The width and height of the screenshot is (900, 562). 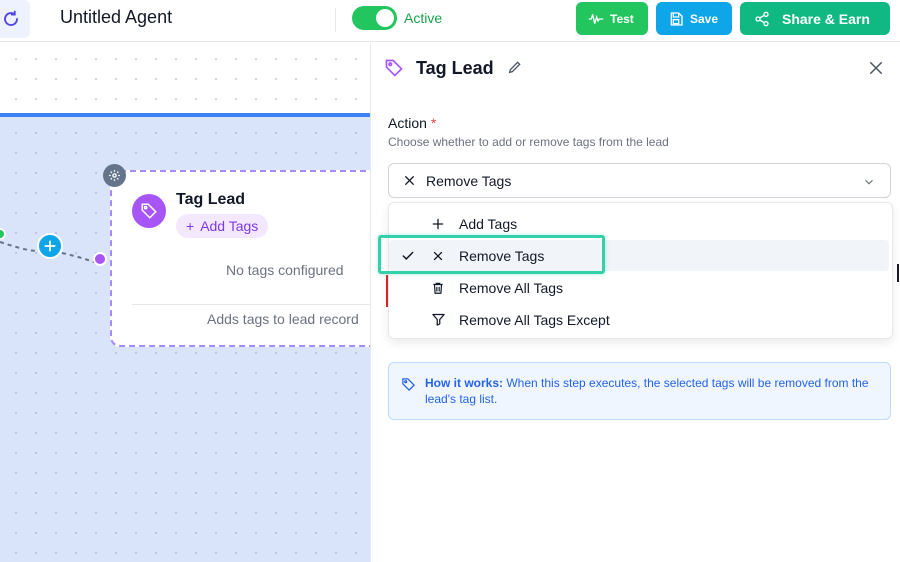 What do you see at coordinates (374, 18) in the screenshot?
I see `active-toggle` at bounding box center [374, 18].